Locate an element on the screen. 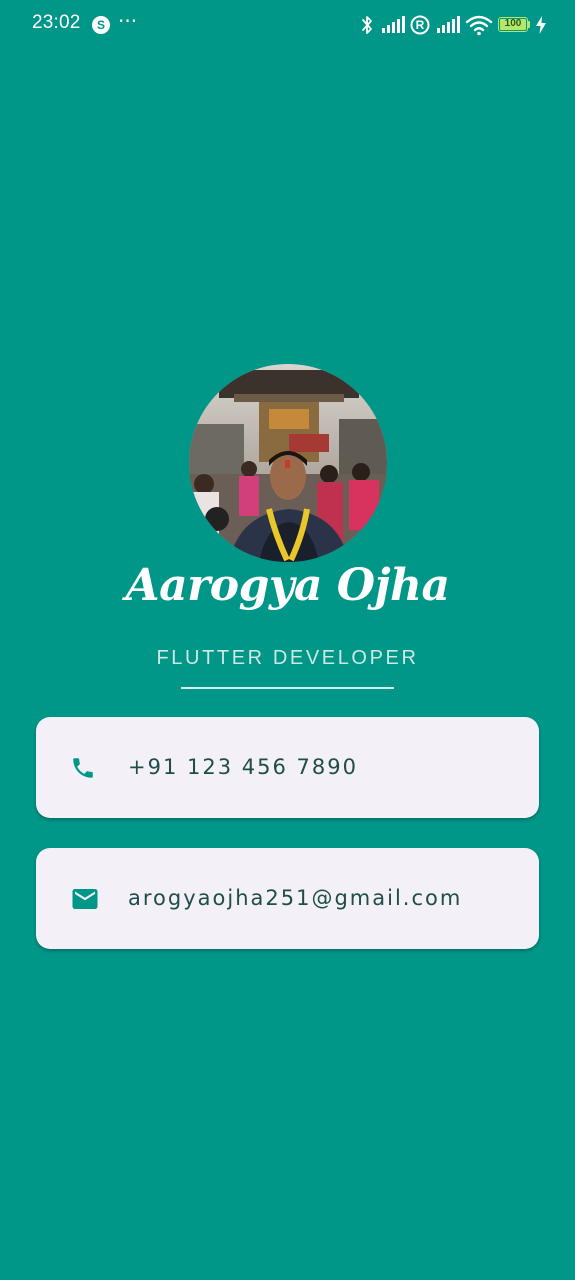 This screenshot has width=575, height=1280. status-bar: 23:02 S ··· R 100 is located at coordinates (287, 25).